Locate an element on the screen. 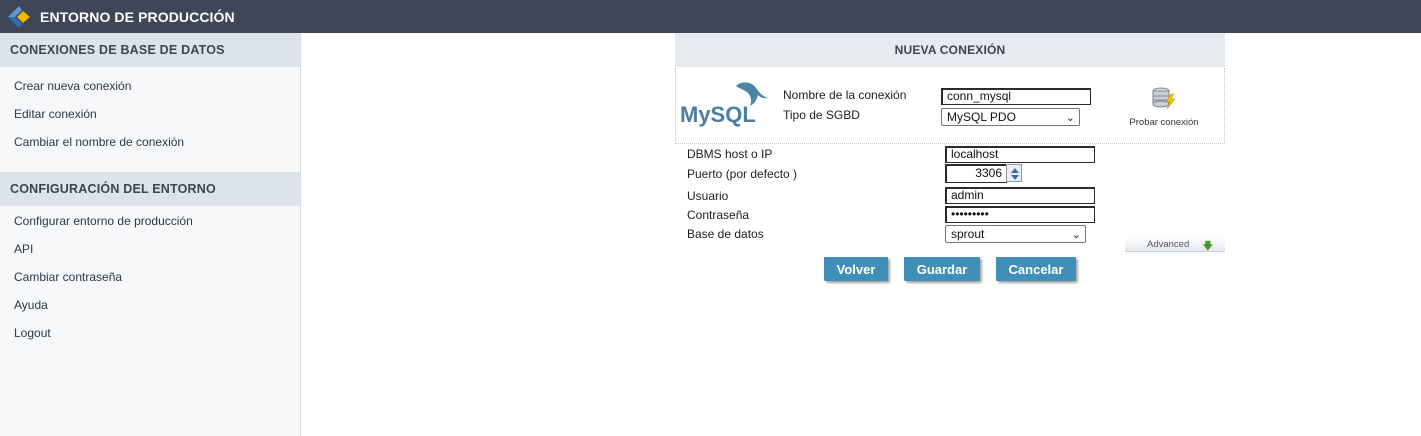 The height and width of the screenshot is (436, 1421). arrow-down-icon: 🡇 is located at coordinates (1207, 246).